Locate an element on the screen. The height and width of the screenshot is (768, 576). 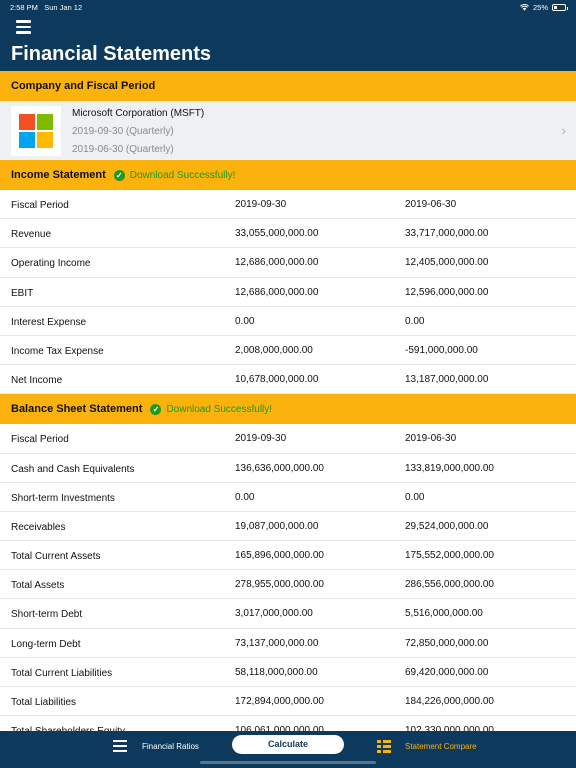
income-statement-title: Income Statement is located at coordinates (58, 175).